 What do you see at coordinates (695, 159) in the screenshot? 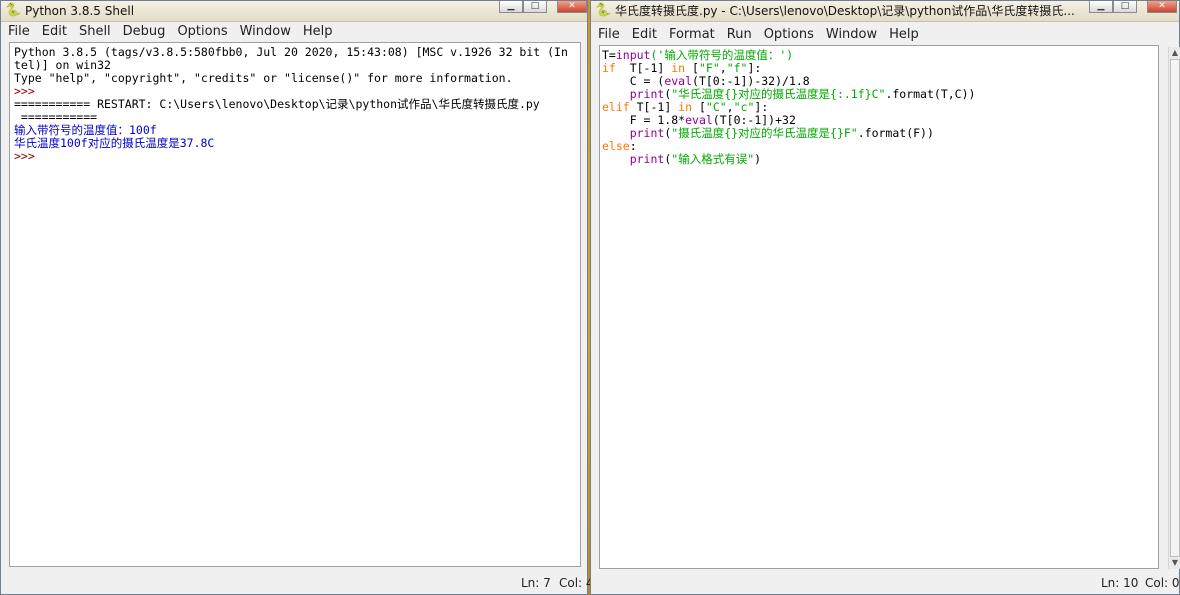
I see `code-line: print("输入格式有误")` at bounding box center [695, 159].